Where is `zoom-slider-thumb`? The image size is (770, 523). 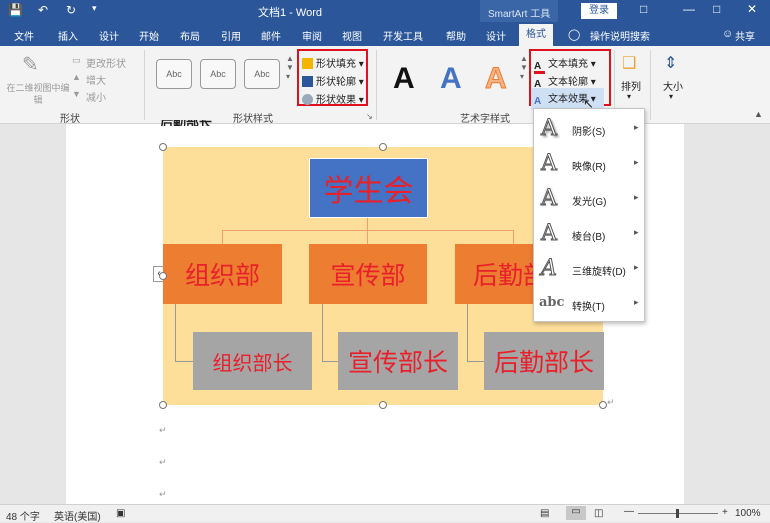
zoom-slider-thumb is located at coordinates (677, 513).